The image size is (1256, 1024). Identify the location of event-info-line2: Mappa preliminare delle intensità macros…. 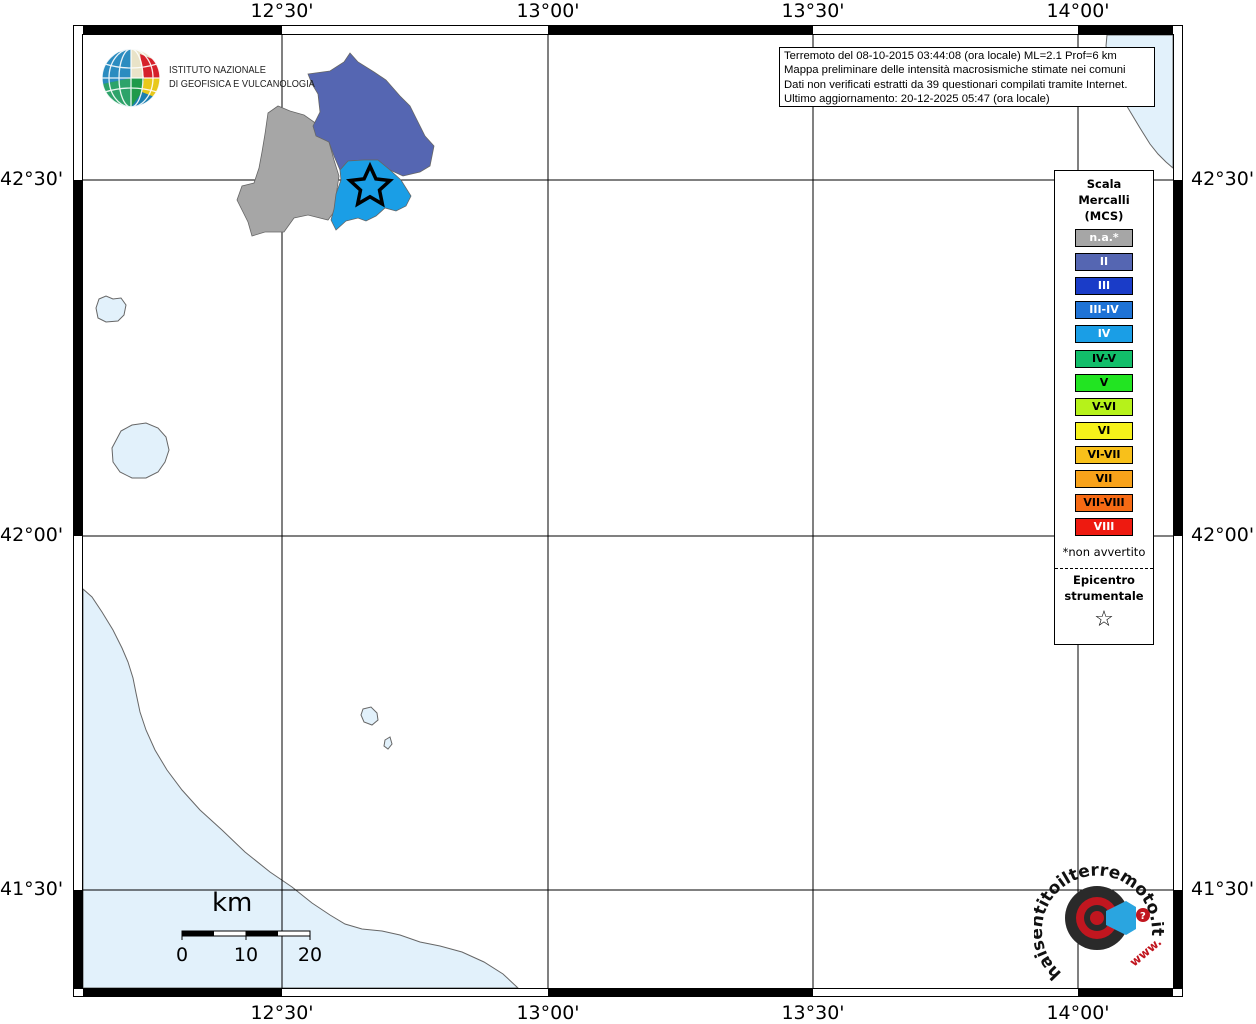
(955, 70).